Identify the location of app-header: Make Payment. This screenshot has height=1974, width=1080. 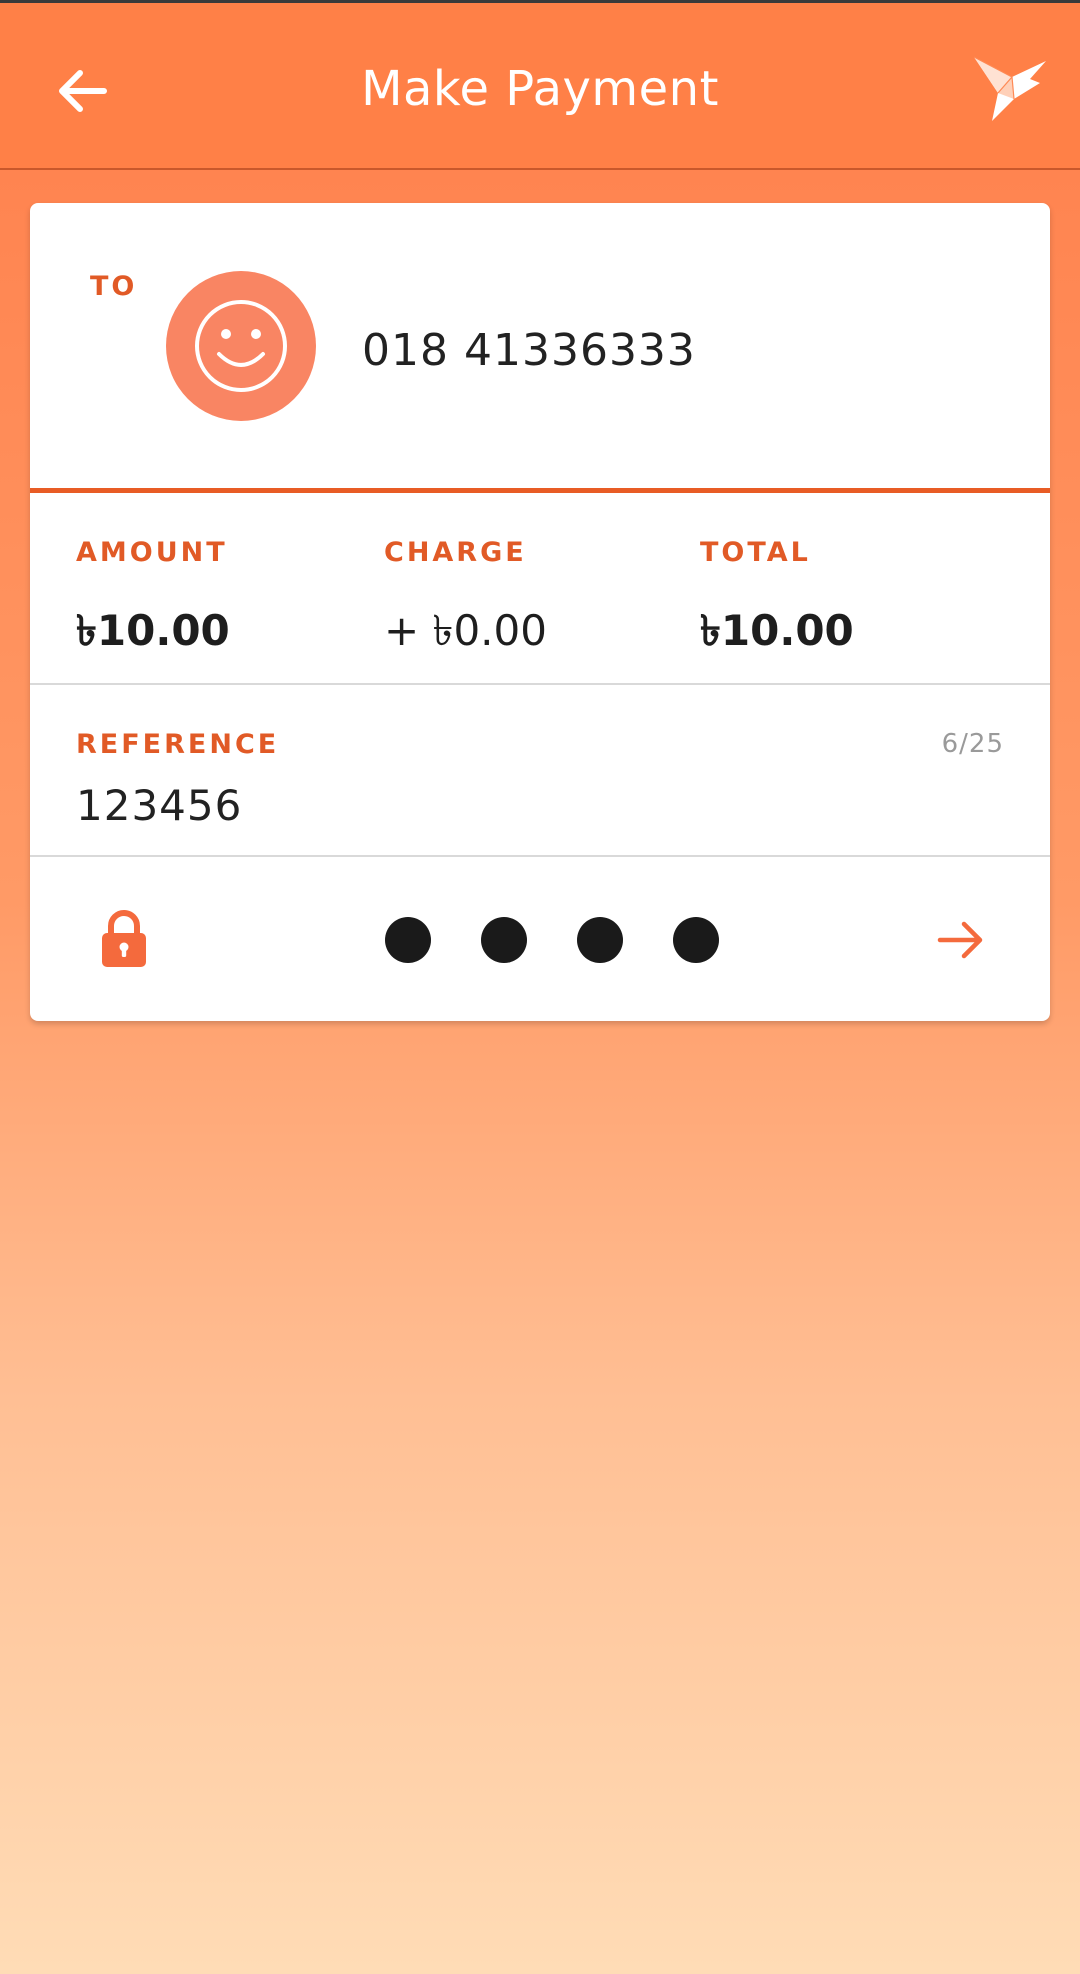
(540, 85).